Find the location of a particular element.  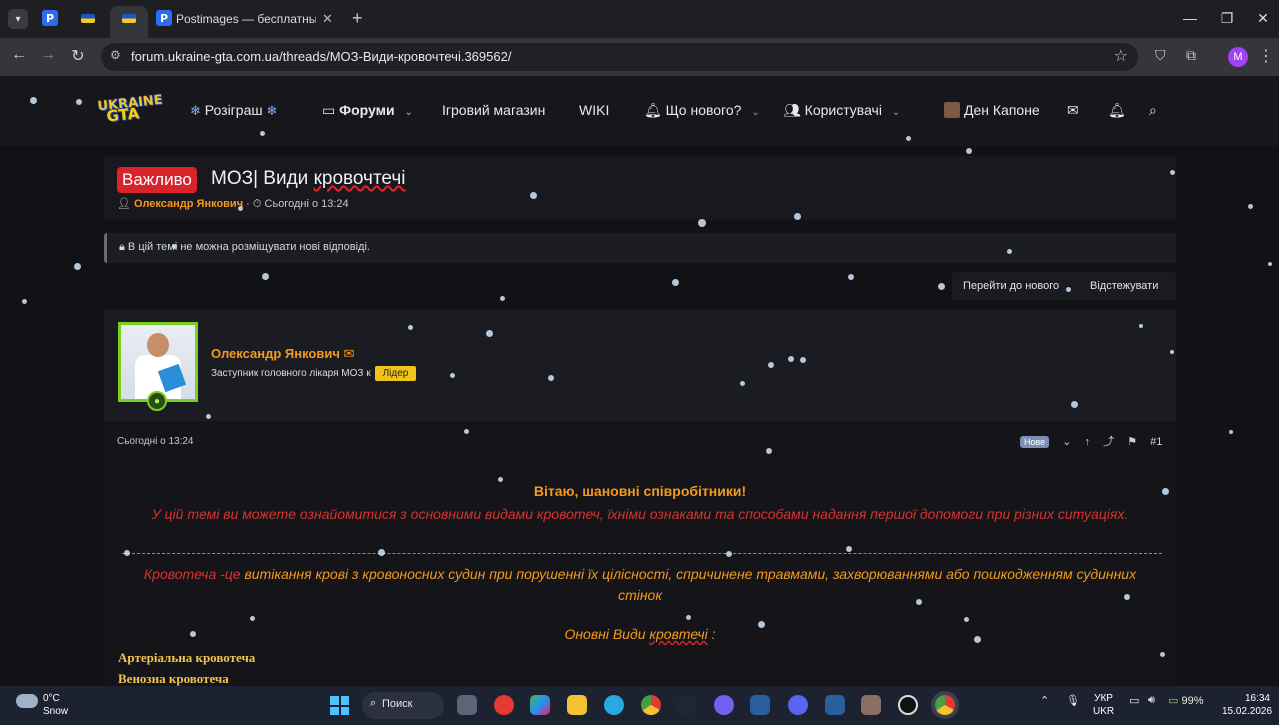

types-heading-b: кровтечі is located at coordinates (678, 634).